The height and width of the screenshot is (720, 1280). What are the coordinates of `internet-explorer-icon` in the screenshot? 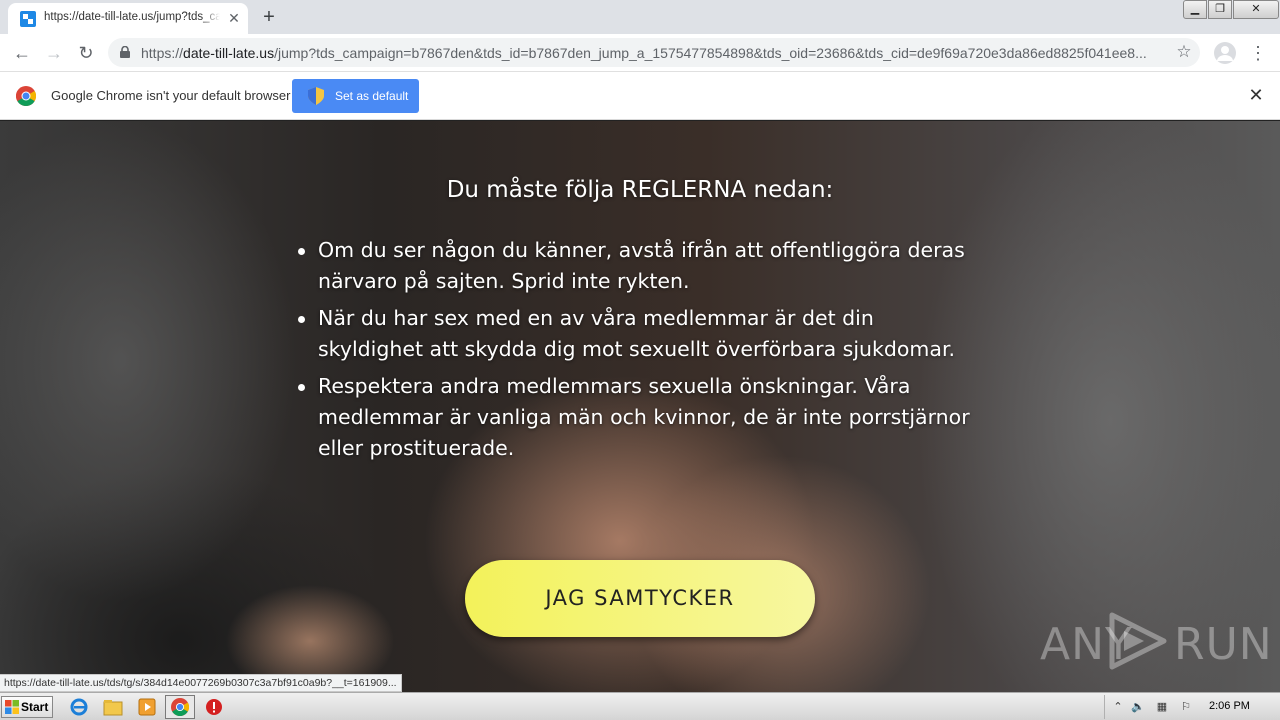 It's located at (79, 707).